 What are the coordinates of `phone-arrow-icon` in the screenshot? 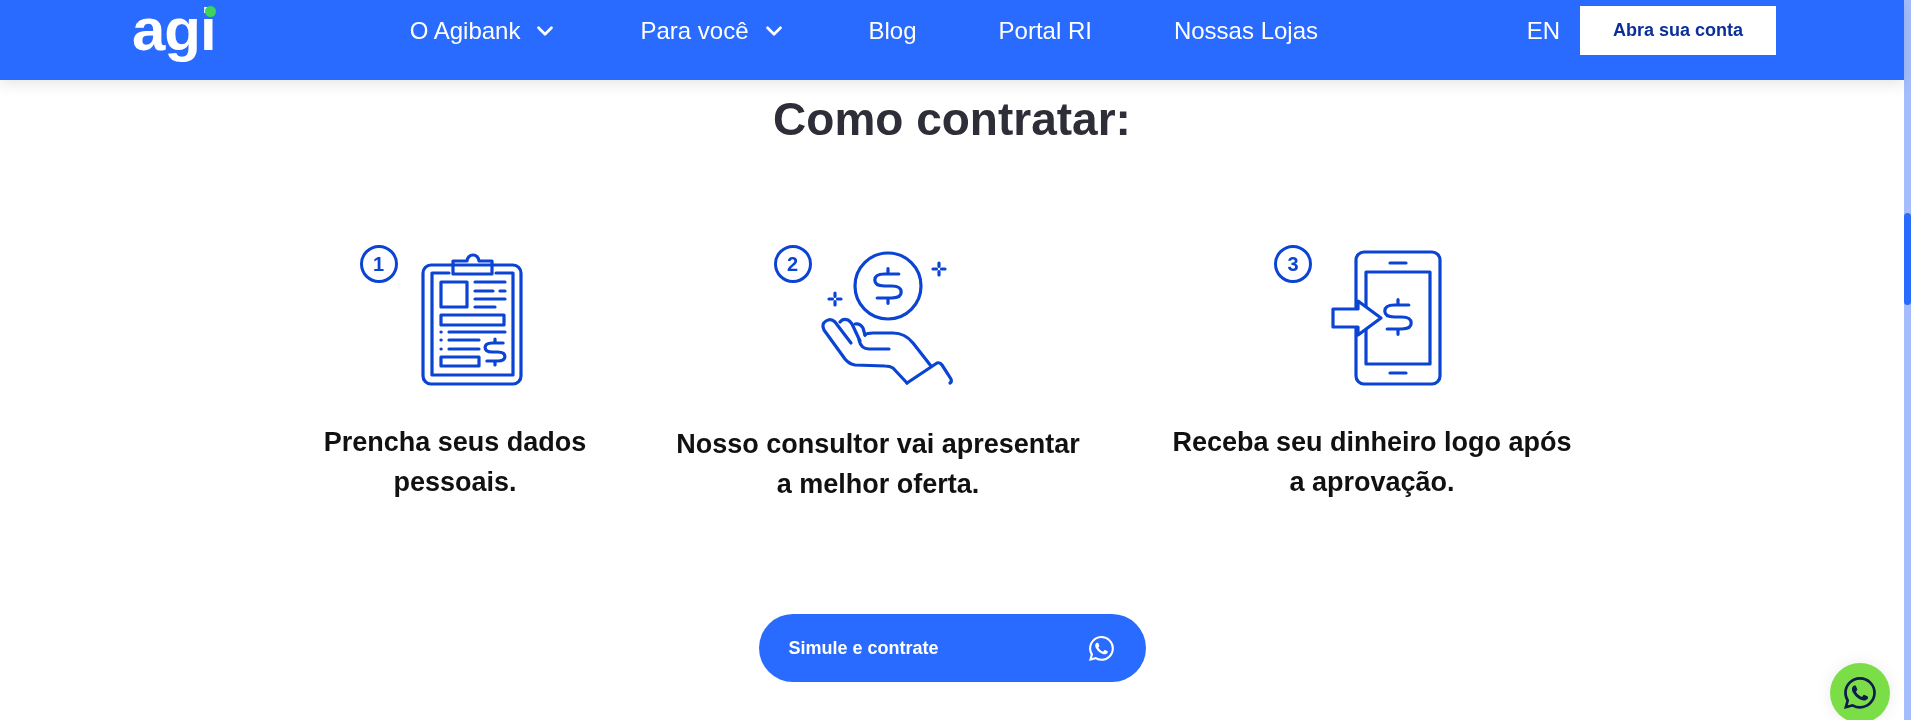 It's located at (1386, 318).